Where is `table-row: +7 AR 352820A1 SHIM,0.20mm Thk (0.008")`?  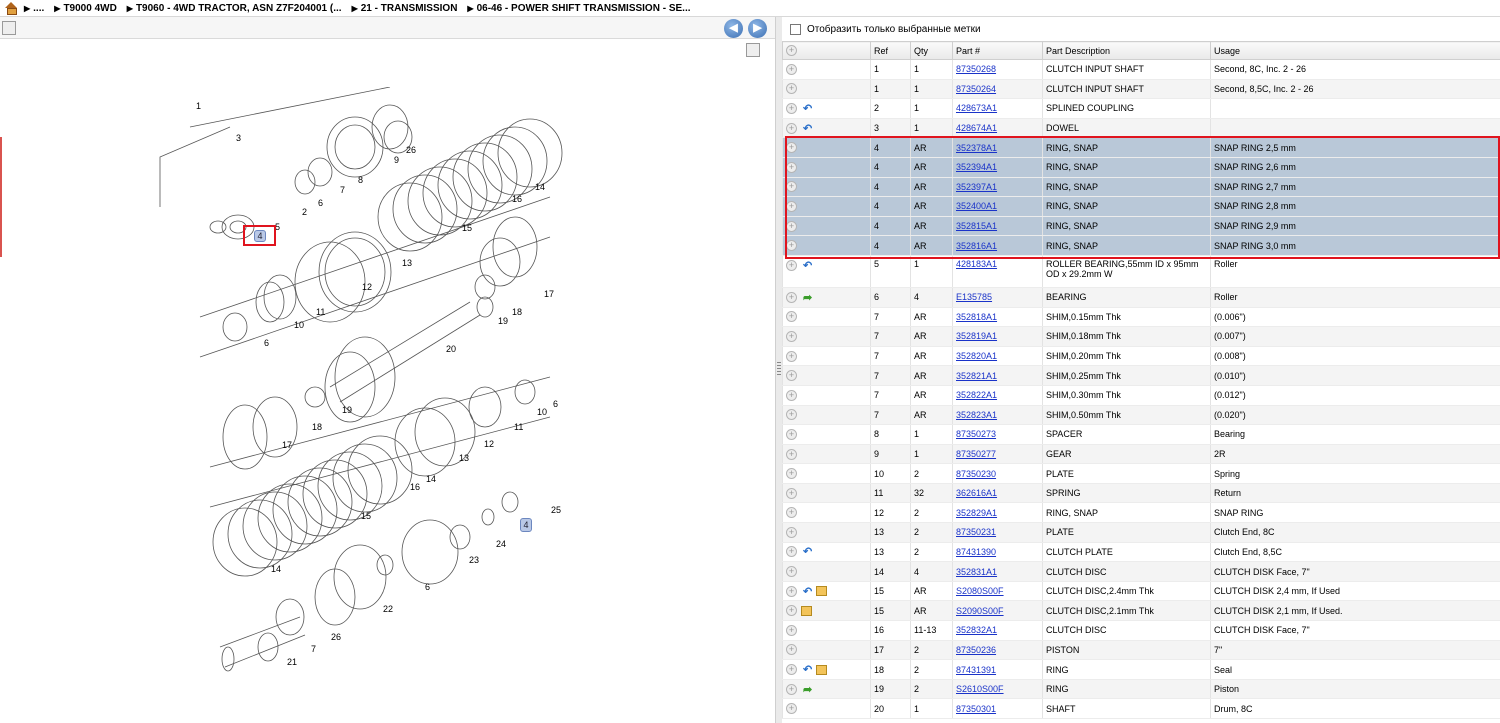
table-row: +7 AR 352820A1 SHIM,0.20mm Thk (0.008") is located at coordinates (1141, 356).